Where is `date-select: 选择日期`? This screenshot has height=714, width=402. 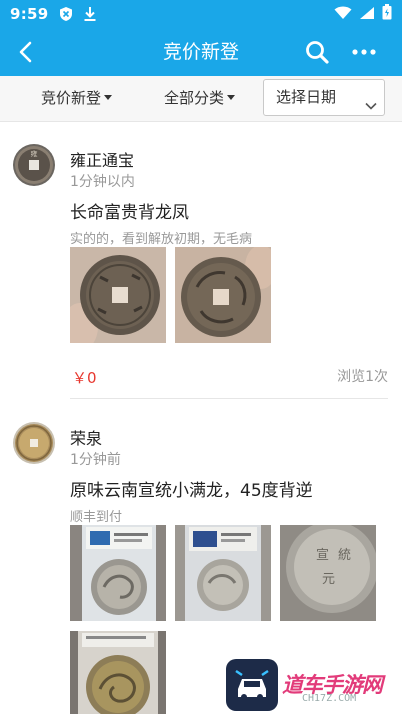 date-select: 选择日期 is located at coordinates (324, 97).